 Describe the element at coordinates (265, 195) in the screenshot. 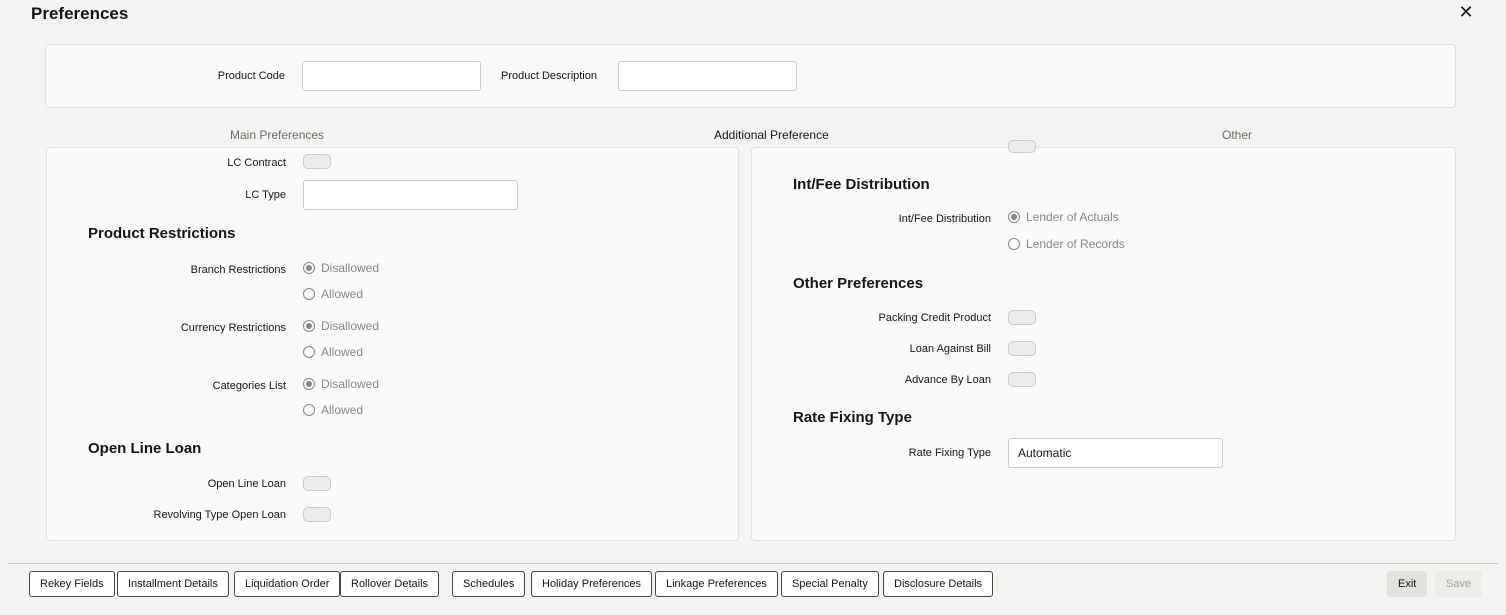

I see `lc-type-label: LC Type` at that location.